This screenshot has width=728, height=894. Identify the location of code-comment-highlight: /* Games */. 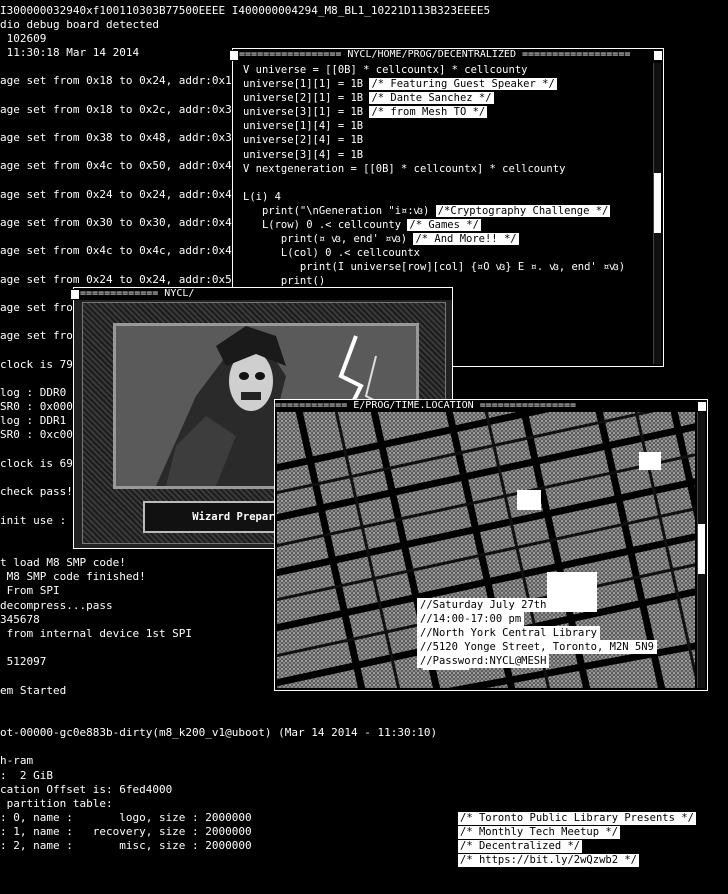
(444, 225).